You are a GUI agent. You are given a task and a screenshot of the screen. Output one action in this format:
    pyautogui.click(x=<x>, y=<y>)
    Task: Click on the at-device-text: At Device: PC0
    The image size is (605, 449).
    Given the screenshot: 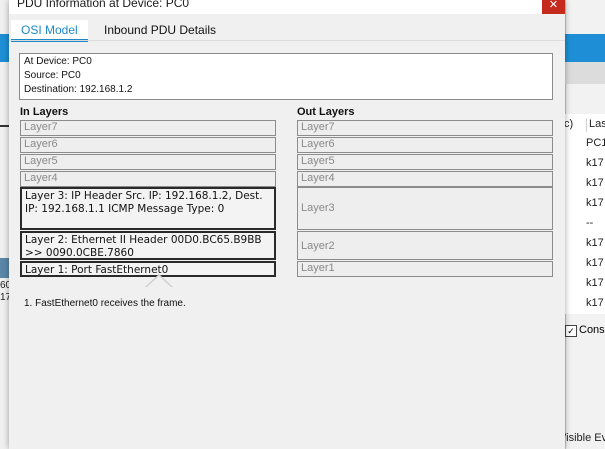 What is the action you would take?
    pyautogui.click(x=58, y=61)
    